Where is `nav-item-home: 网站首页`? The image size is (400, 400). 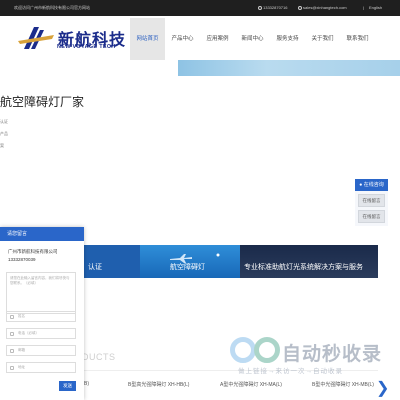
nav-item-home: 网站首页 is located at coordinates (147, 39).